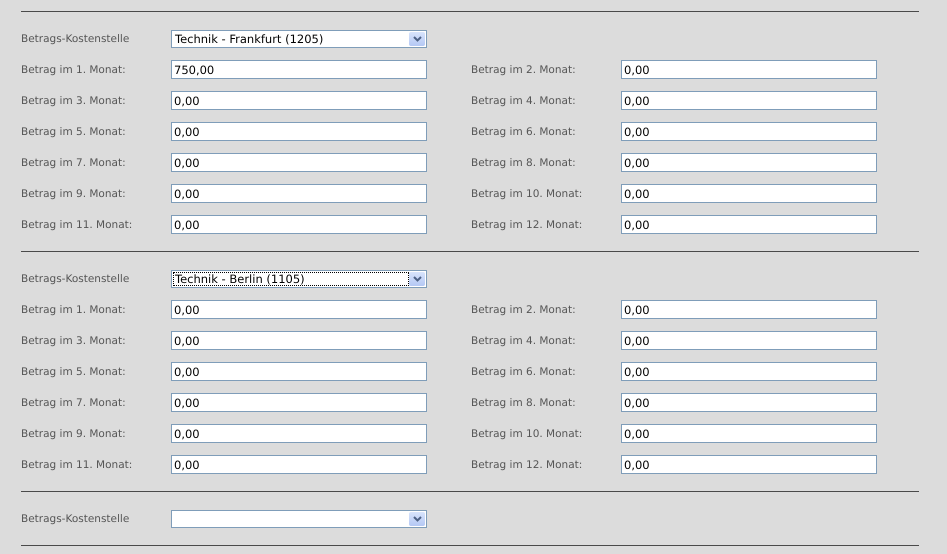  I want to click on cost-center-dropdown, so click(299, 519).